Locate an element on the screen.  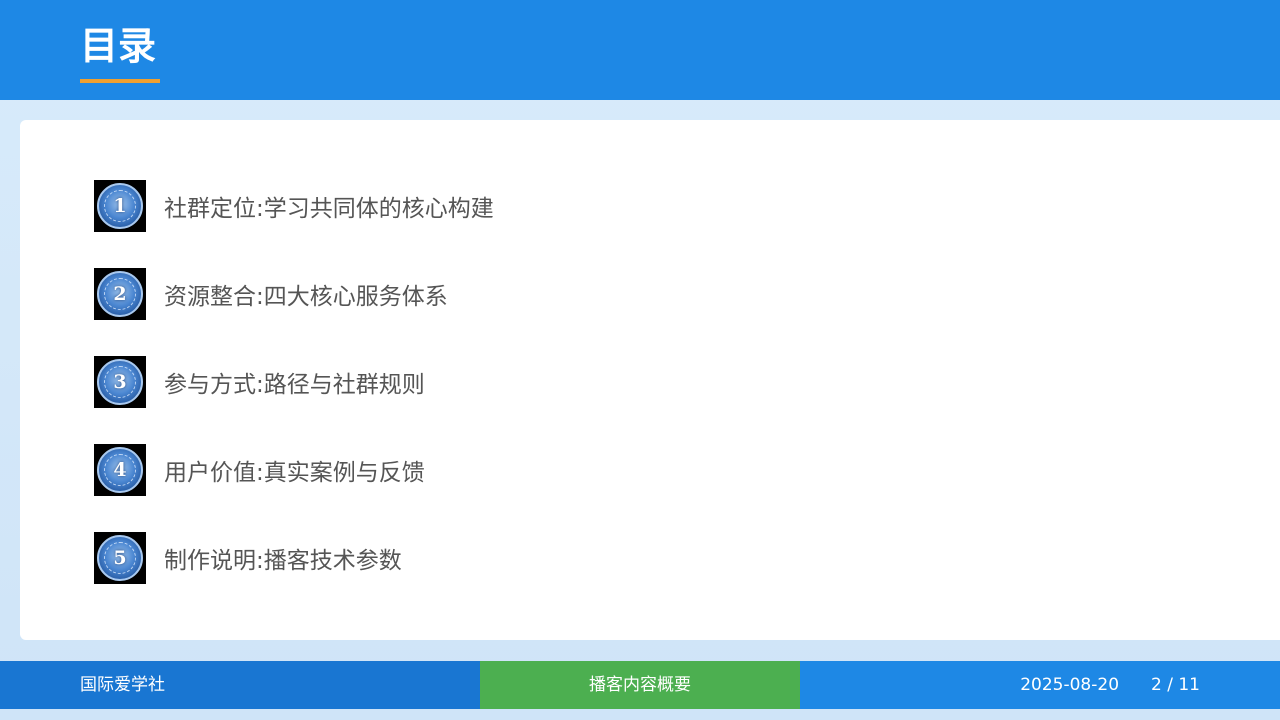
number-badge-icon: 4 is located at coordinates (120, 470).